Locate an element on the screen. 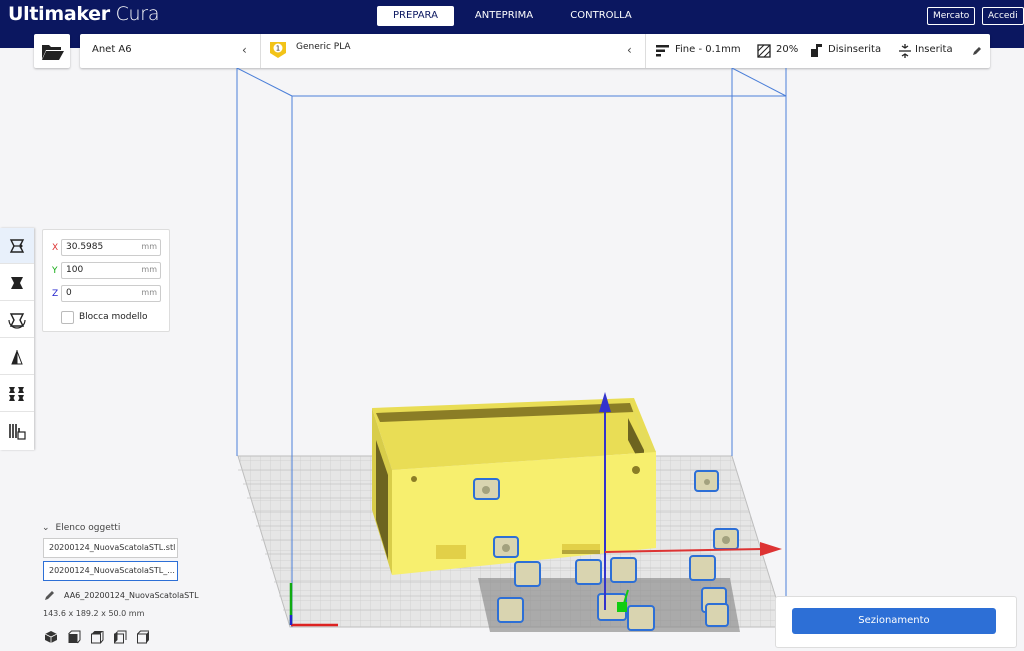 The image size is (1024, 651). y-axis-label: Y is located at coordinates (55, 271).